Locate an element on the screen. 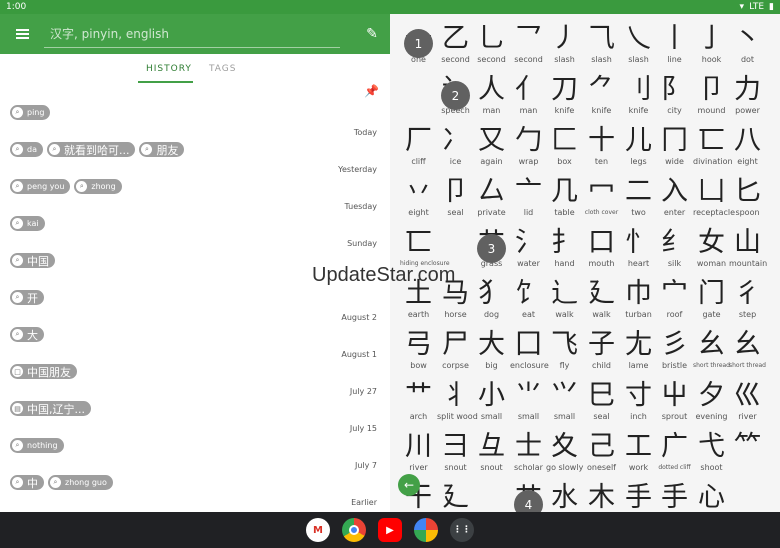 The height and width of the screenshot is (548, 780). radical-cell: 尢 lame is located at coordinates (638, 353).